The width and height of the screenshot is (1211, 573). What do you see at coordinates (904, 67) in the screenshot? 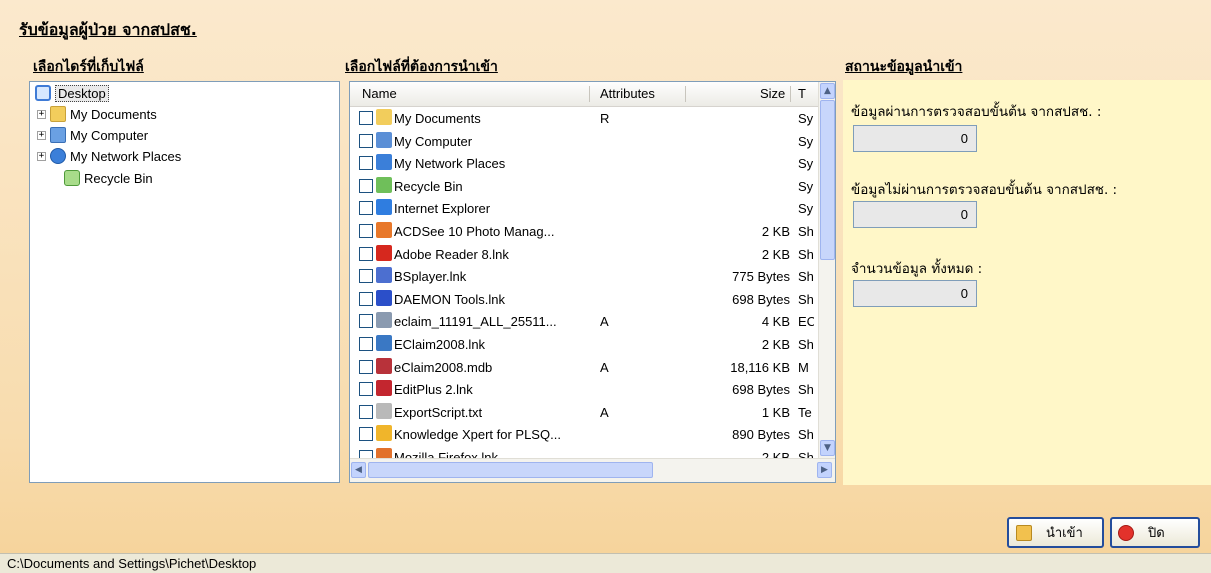
I see `status-section-label: สถานะข้อมูลนำเข้า` at bounding box center [904, 67].